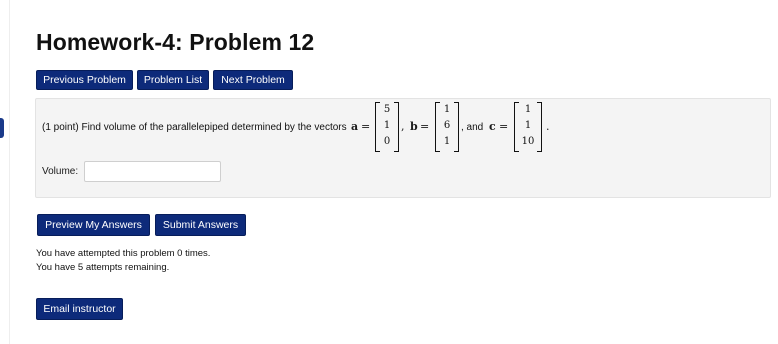  What do you see at coordinates (84, 80) in the screenshot?
I see `previous-problem-button: Previous Problem` at bounding box center [84, 80].